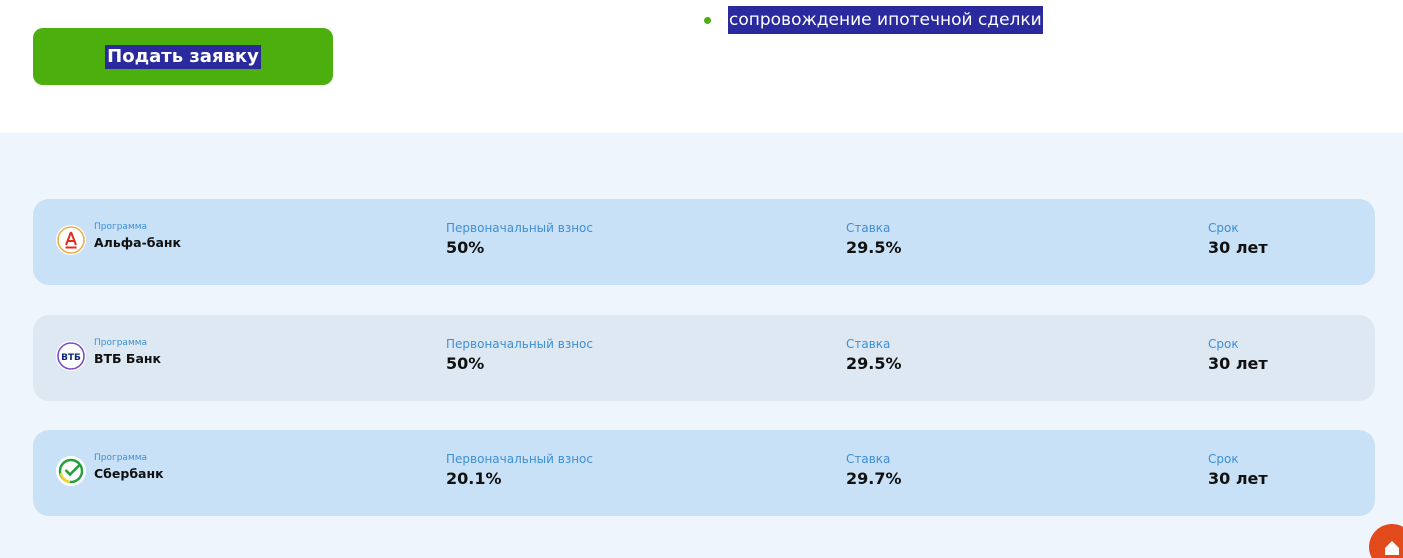  What do you see at coordinates (707, 20) in the screenshot?
I see `bullet-dot` at bounding box center [707, 20].